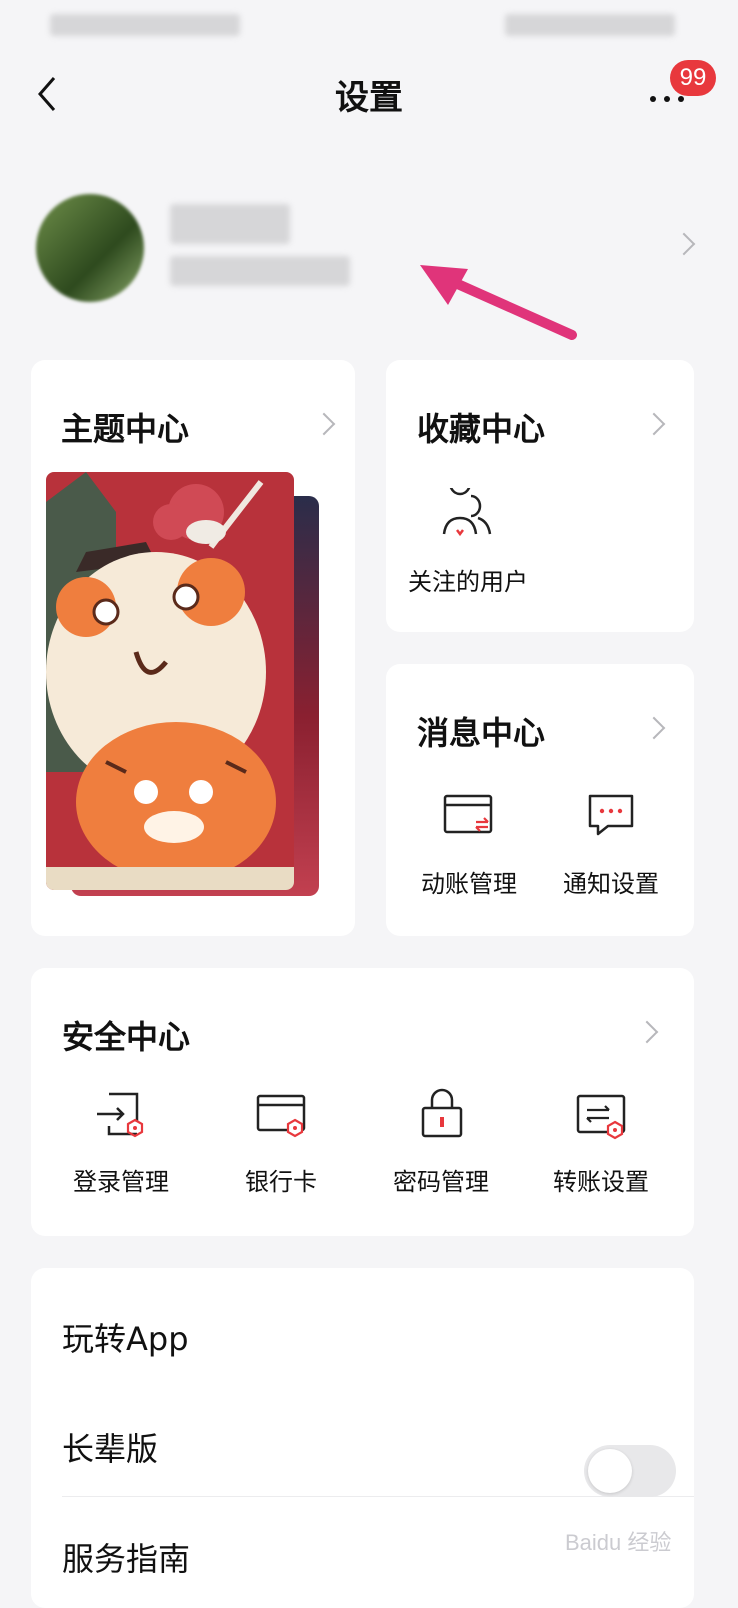  Describe the element at coordinates (611, 884) in the screenshot. I see `notification-settings-label: 通知设置` at that location.